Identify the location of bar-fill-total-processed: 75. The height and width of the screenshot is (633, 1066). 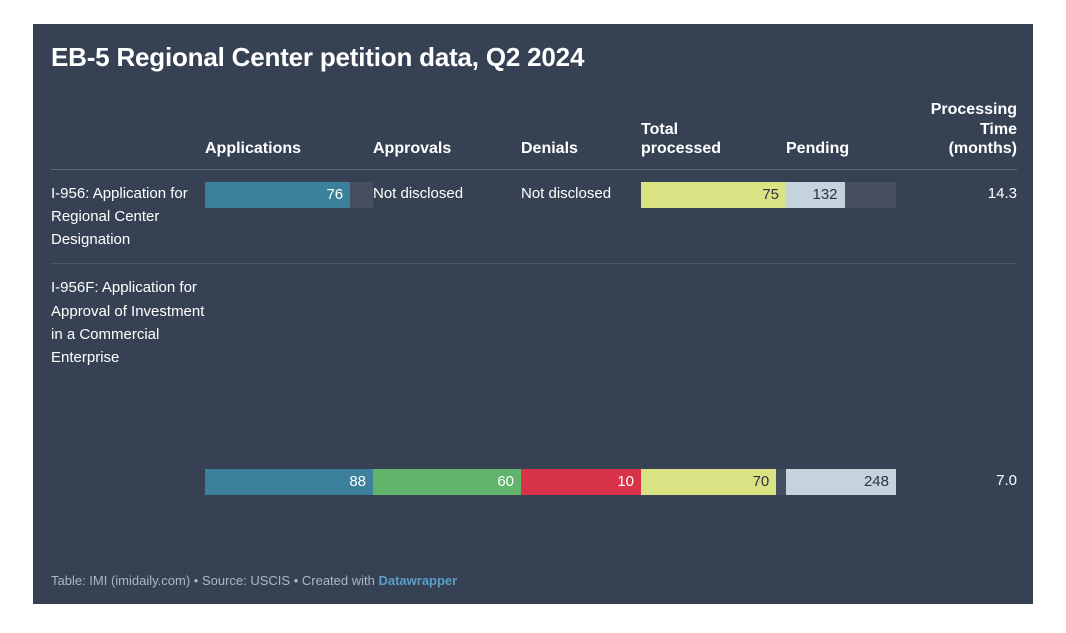
(713, 194).